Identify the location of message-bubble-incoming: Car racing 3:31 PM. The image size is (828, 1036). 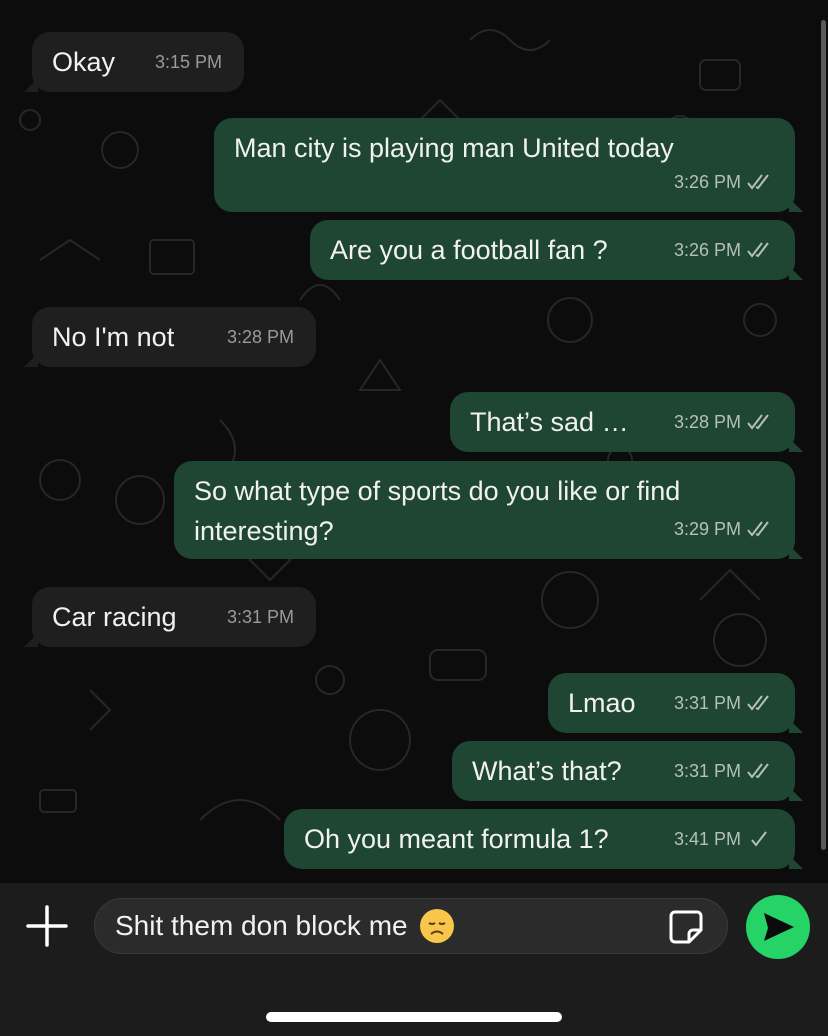
(170, 617).